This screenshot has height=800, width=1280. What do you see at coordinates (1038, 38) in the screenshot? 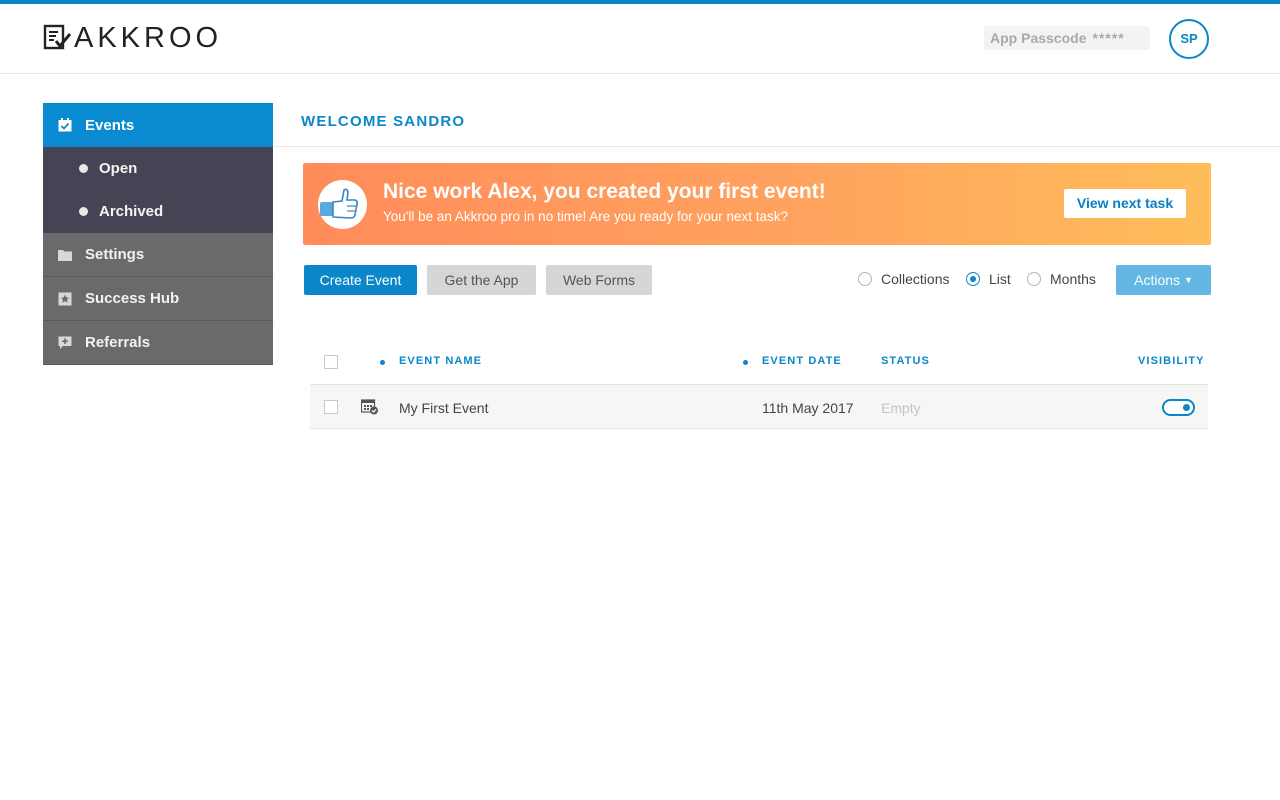
I see `passcode-label: App Passcode` at bounding box center [1038, 38].